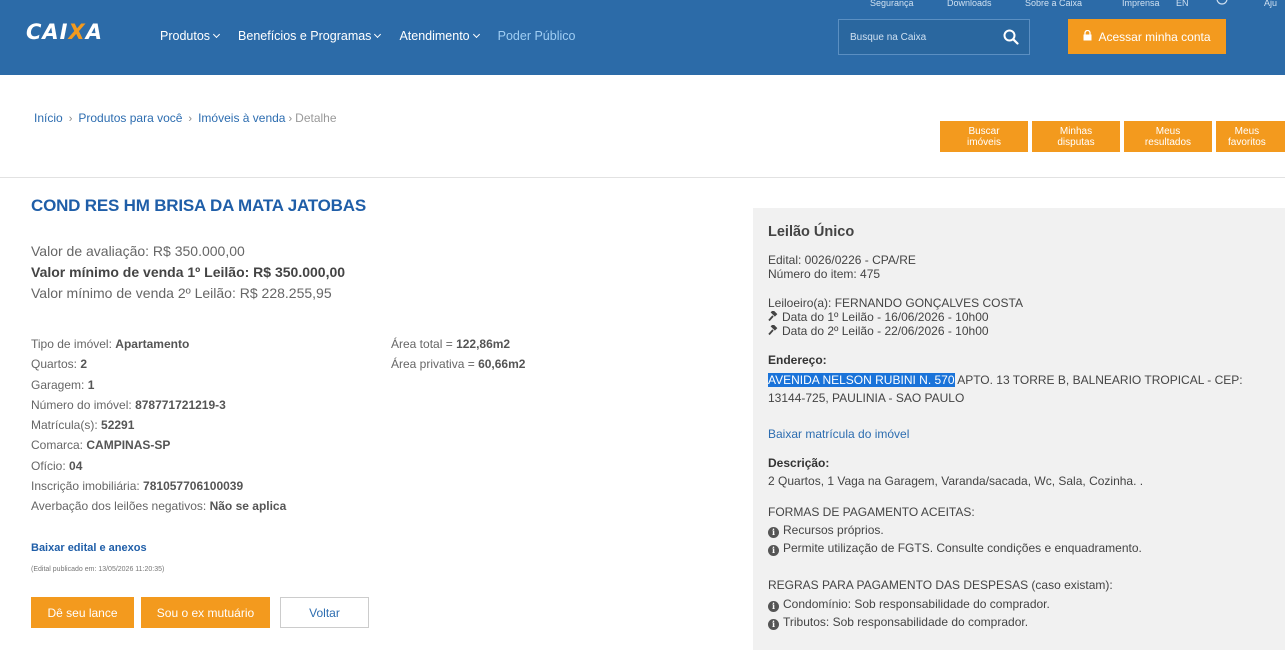 The height and width of the screenshot is (650, 1285). What do you see at coordinates (48, 465) in the screenshot?
I see `detail-label: Ofício:` at bounding box center [48, 465].